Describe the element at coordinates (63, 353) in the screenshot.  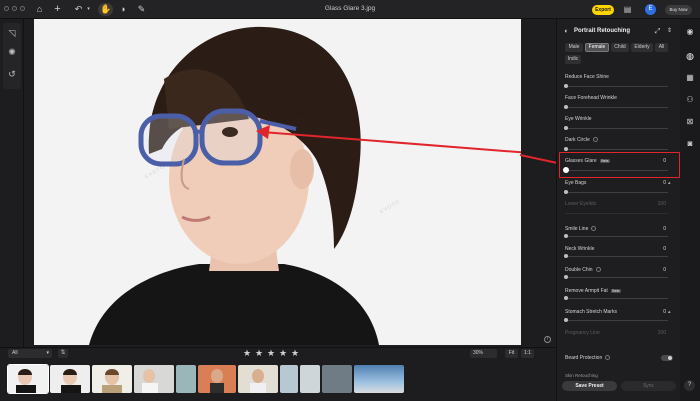
I see `sort-icon: ⇅` at that location.